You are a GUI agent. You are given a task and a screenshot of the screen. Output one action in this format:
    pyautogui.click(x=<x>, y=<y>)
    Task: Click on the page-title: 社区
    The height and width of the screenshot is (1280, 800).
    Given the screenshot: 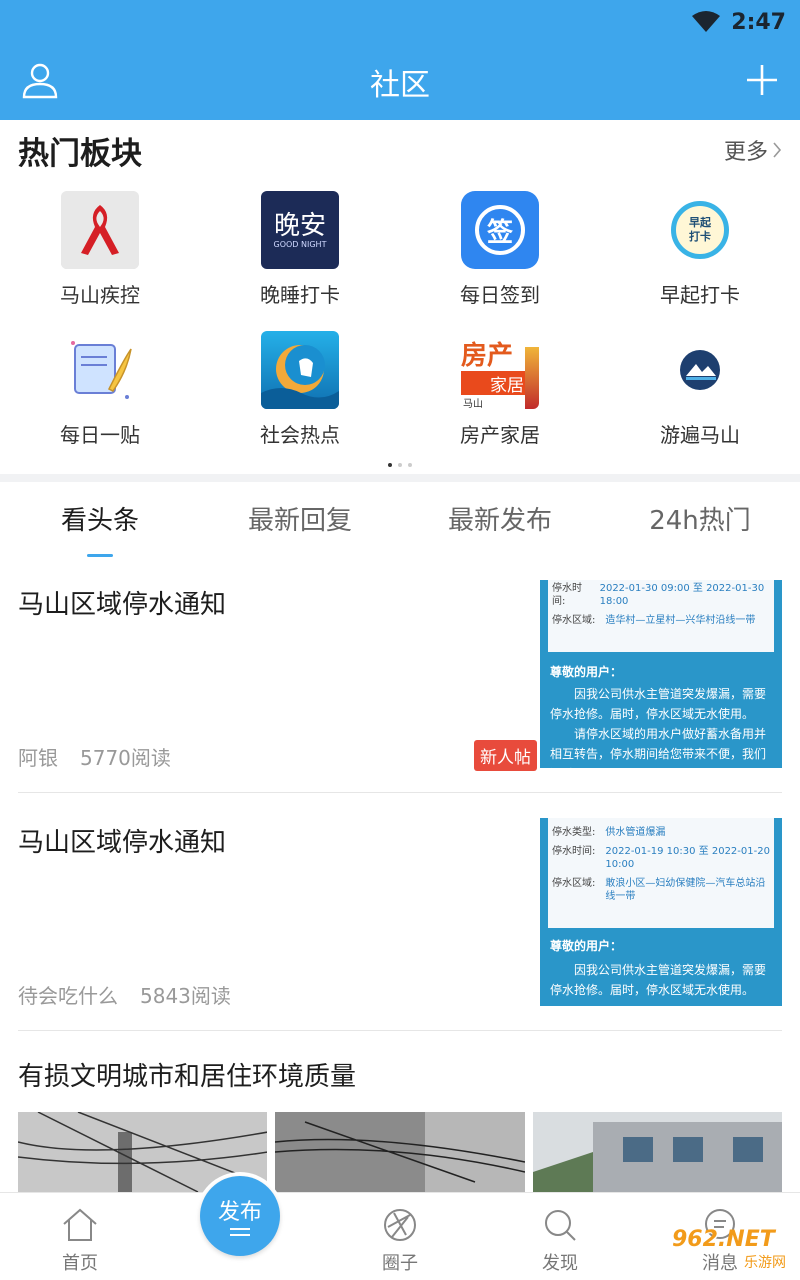 What is the action you would take?
    pyautogui.click(x=400, y=85)
    